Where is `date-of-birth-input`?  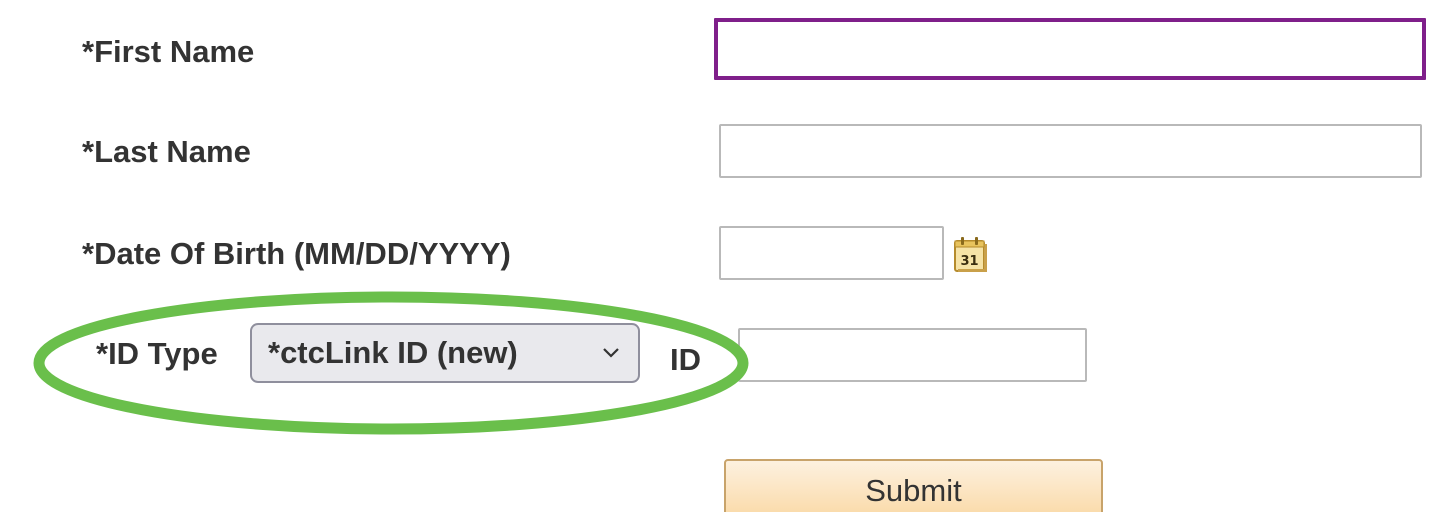 date-of-birth-input is located at coordinates (831, 253).